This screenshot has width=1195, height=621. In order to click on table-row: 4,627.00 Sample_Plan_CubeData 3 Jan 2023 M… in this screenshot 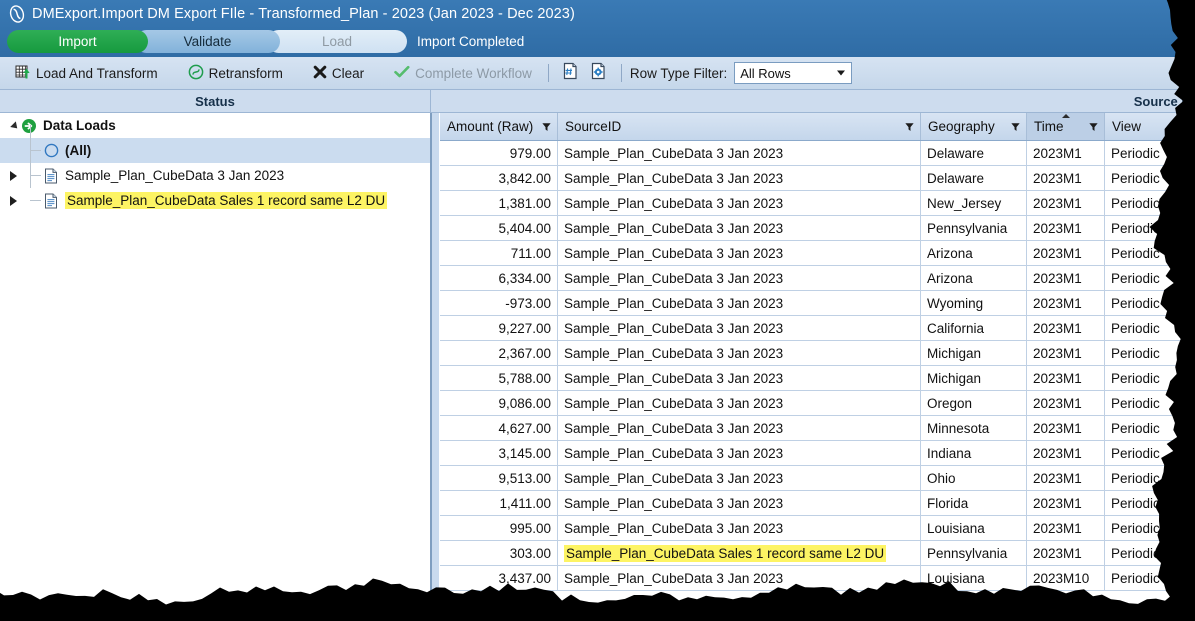, I will do `click(817, 428)`.